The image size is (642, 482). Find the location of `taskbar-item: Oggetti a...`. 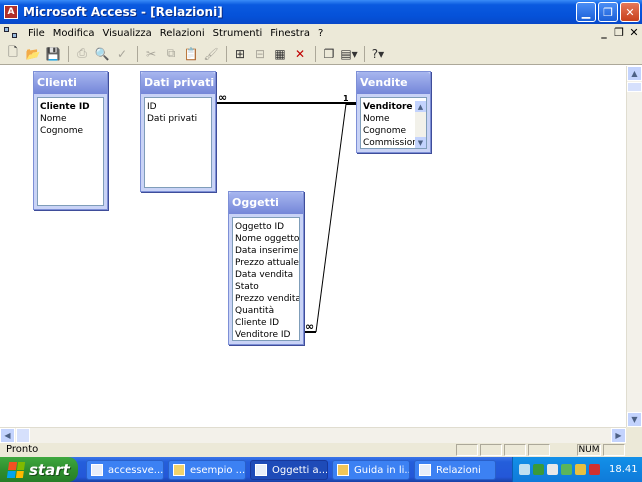

taskbar-item: Oggetti a... is located at coordinates (289, 470).